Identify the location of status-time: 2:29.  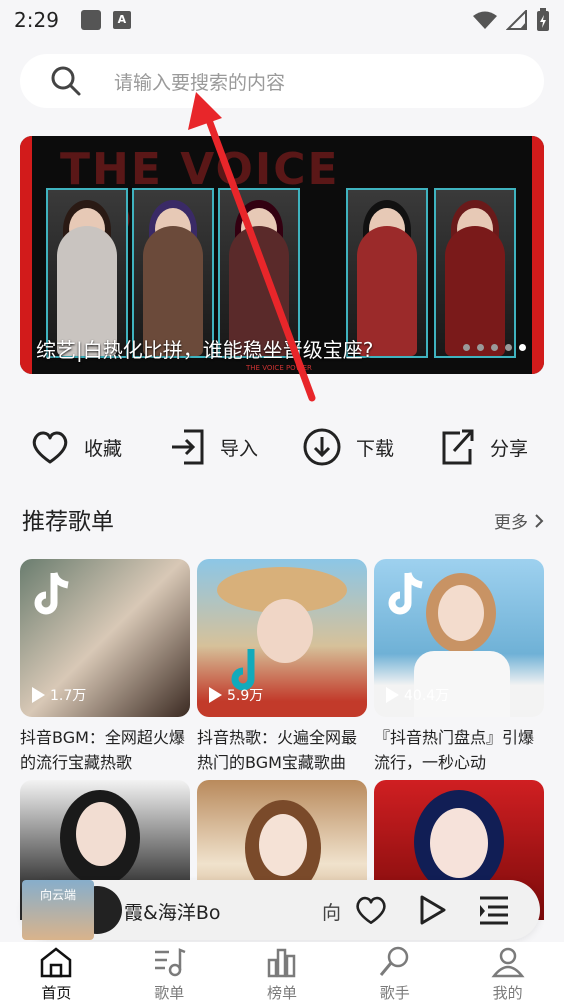
(36, 20).